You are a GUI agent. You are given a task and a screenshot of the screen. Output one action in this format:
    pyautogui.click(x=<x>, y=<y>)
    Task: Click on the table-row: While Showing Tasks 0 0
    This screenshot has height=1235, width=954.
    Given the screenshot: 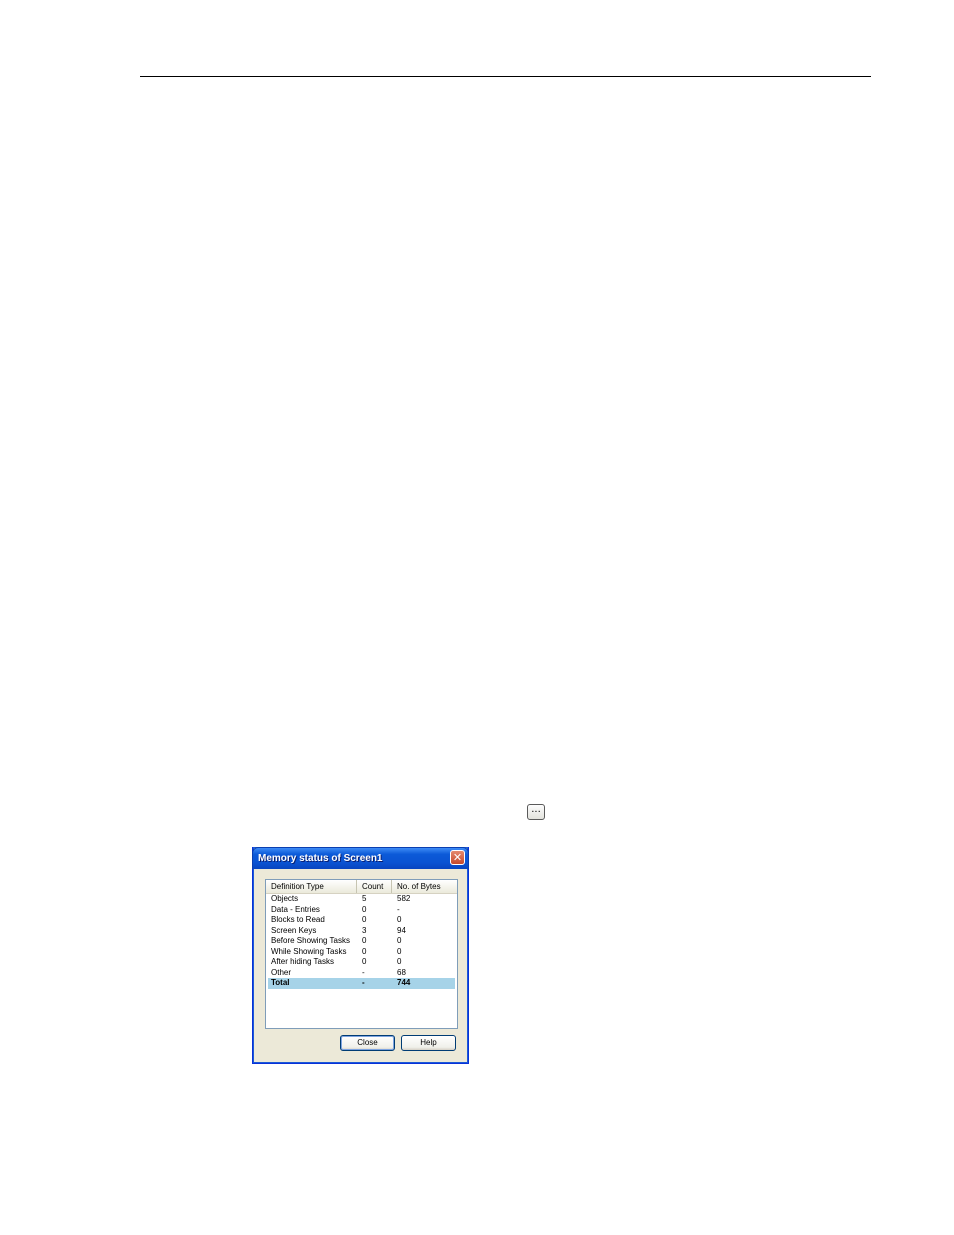 What is the action you would take?
    pyautogui.click(x=361, y=952)
    